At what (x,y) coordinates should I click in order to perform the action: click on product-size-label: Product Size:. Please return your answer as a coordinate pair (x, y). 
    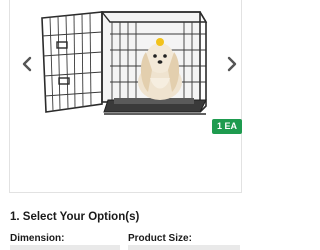
    Looking at the image, I should click on (160, 238).